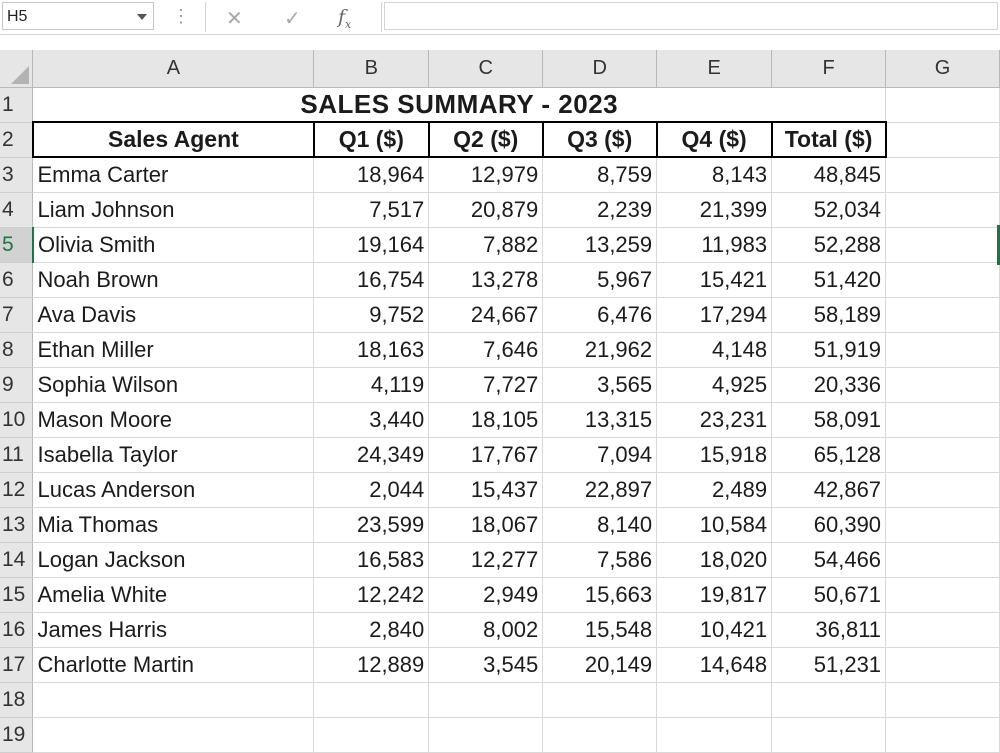 This screenshot has height=753, width=1000. What do you see at coordinates (17, 595) in the screenshot?
I see `row-header-15: 15` at bounding box center [17, 595].